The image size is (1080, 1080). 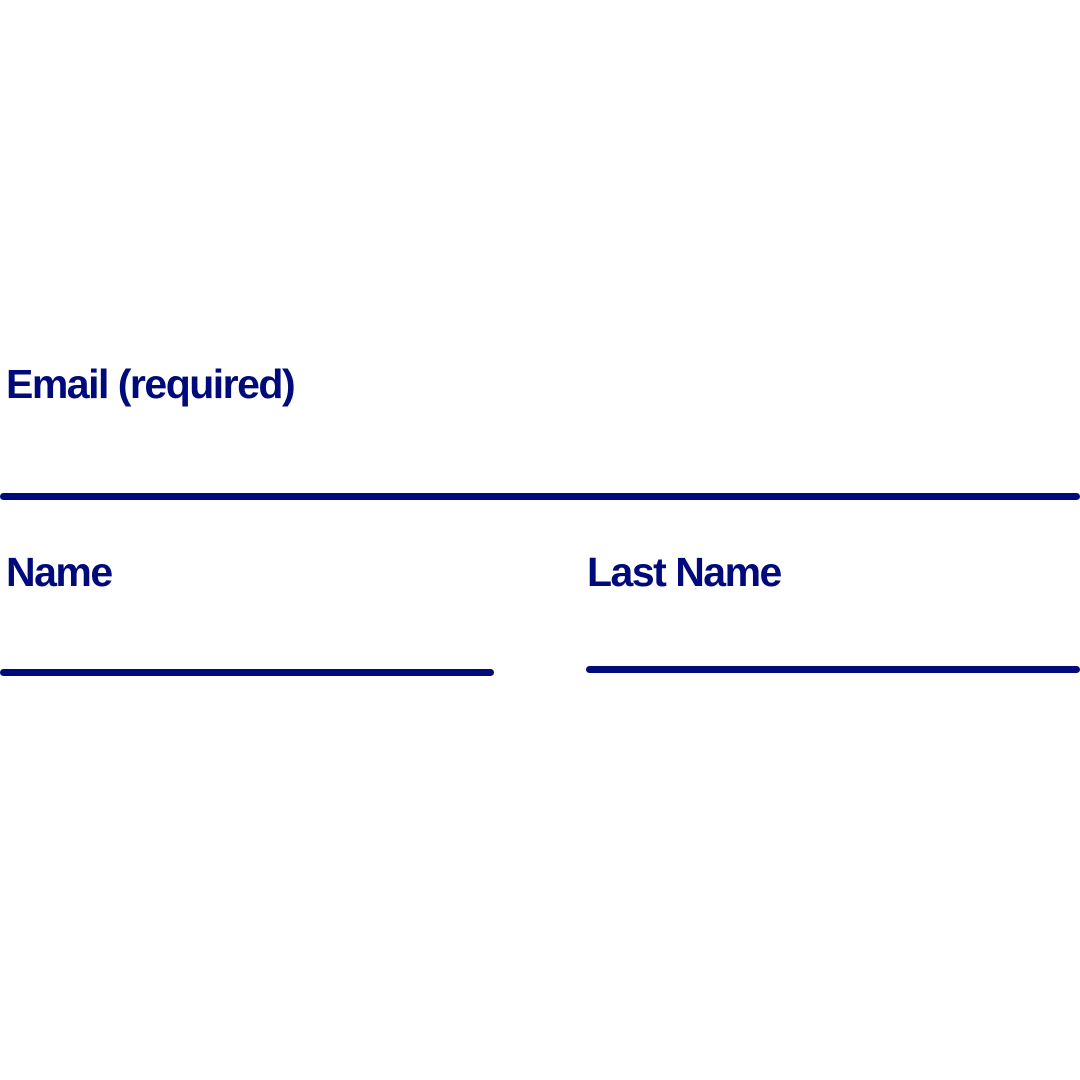 What do you see at coordinates (540, 496) in the screenshot?
I see `email-underline` at bounding box center [540, 496].